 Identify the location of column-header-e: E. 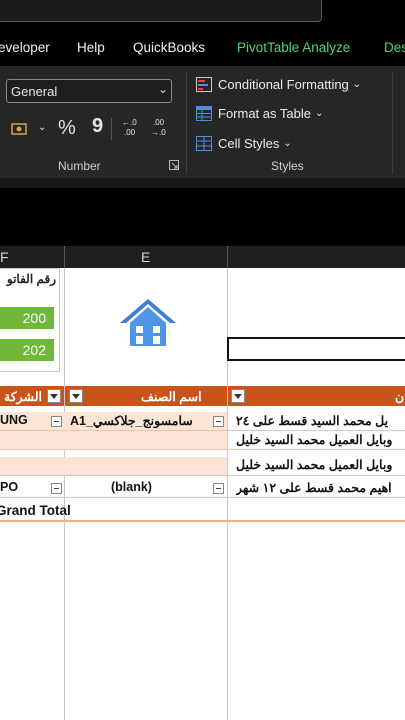
(145, 257).